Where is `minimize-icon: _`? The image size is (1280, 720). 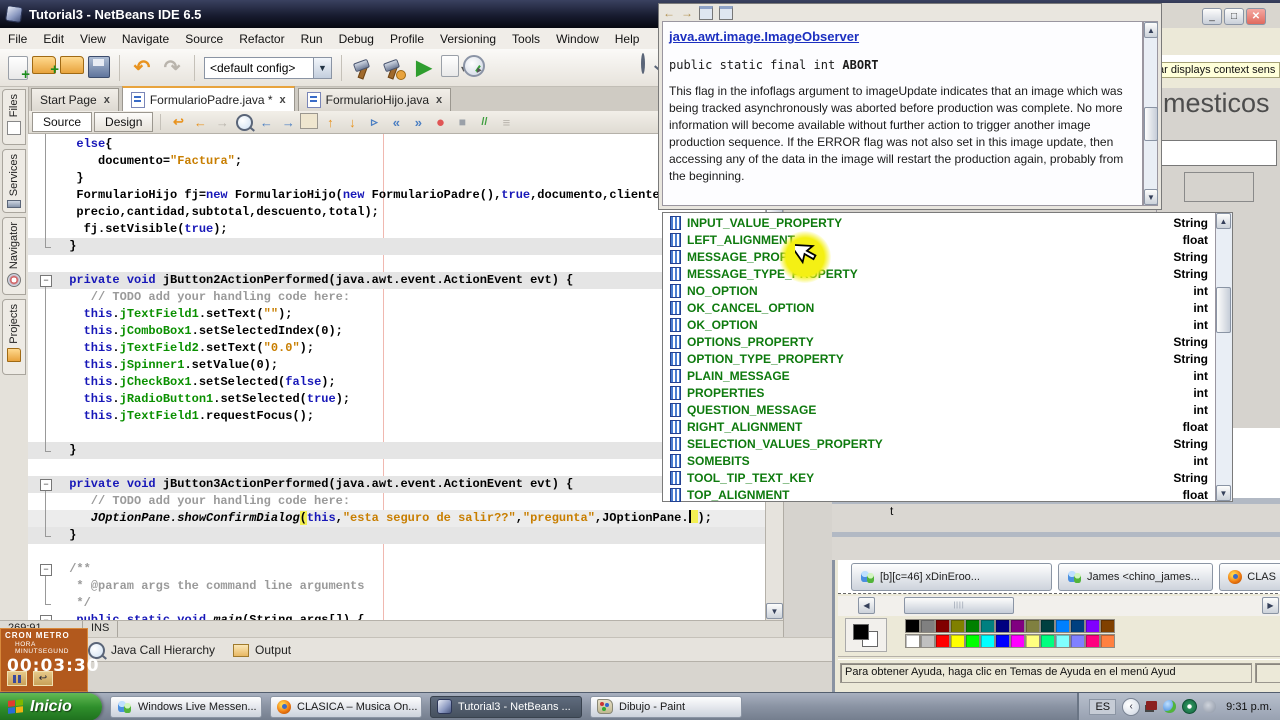 minimize-icon: _ is located at coordinates (1212, 16).